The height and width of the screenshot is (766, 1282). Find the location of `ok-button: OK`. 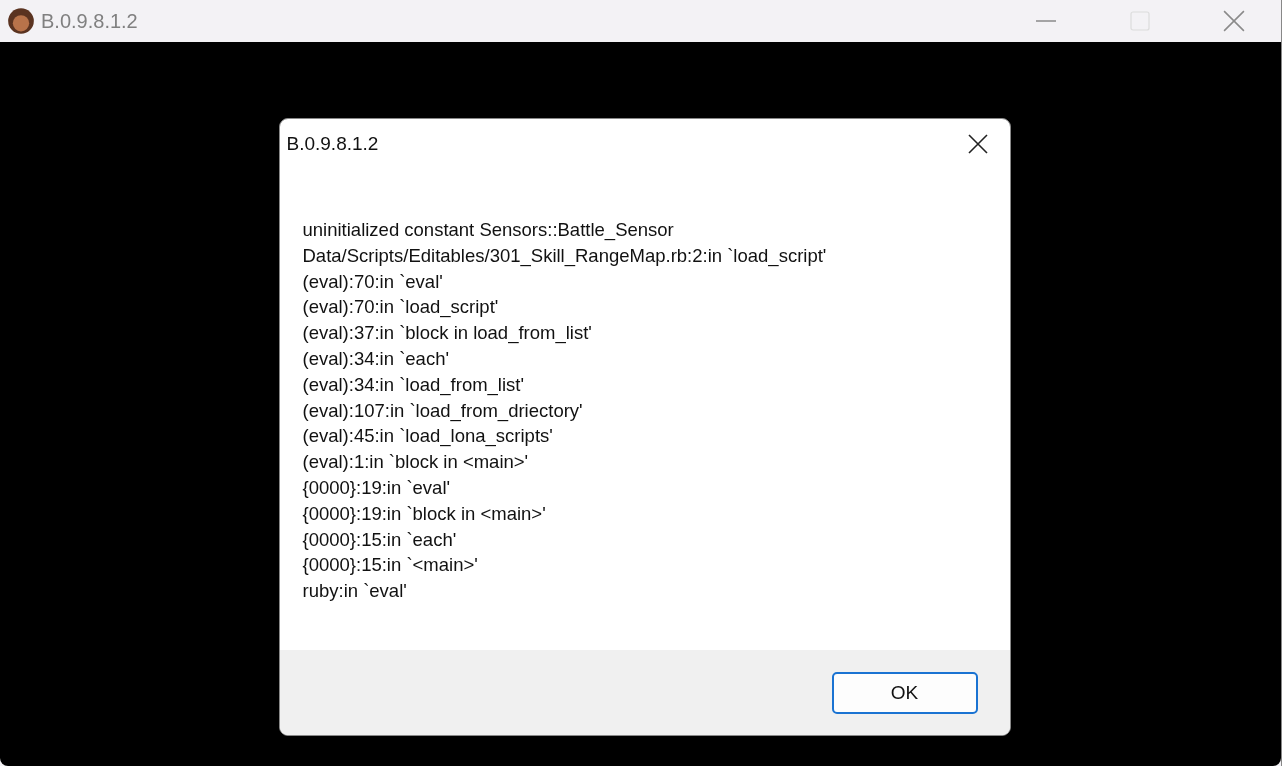

ok-button: OK is located at coordinates (904, 692).